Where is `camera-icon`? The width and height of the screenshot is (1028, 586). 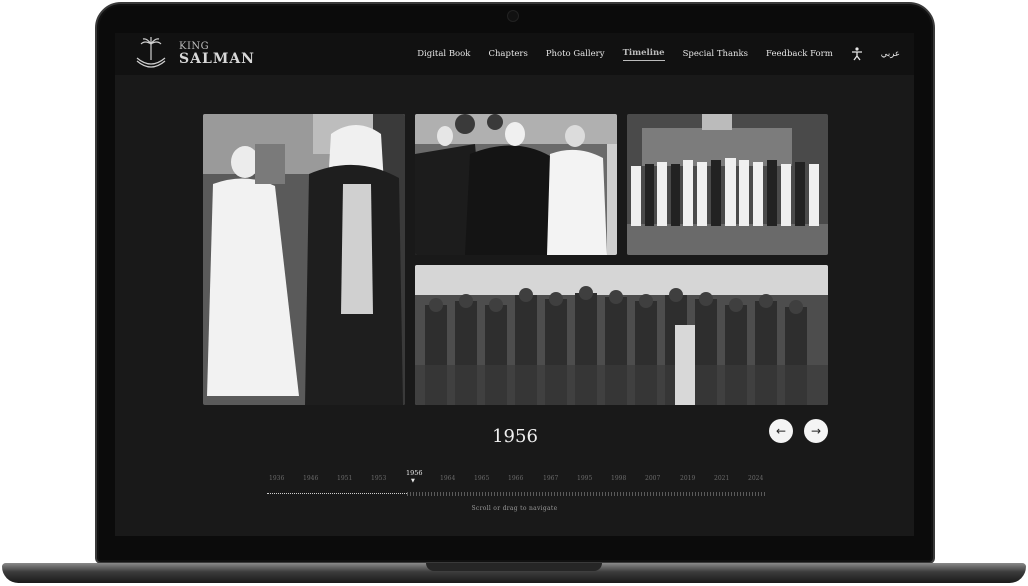 camera-icon is located at coordinates (513, 16).